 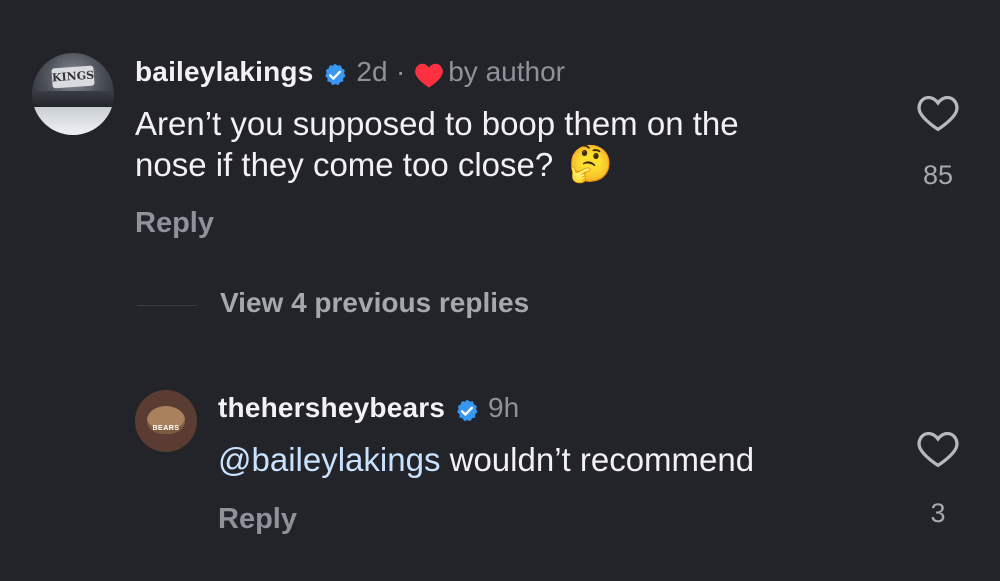 I want to click on avatar-arena-stands, so click(x=73, y=99).